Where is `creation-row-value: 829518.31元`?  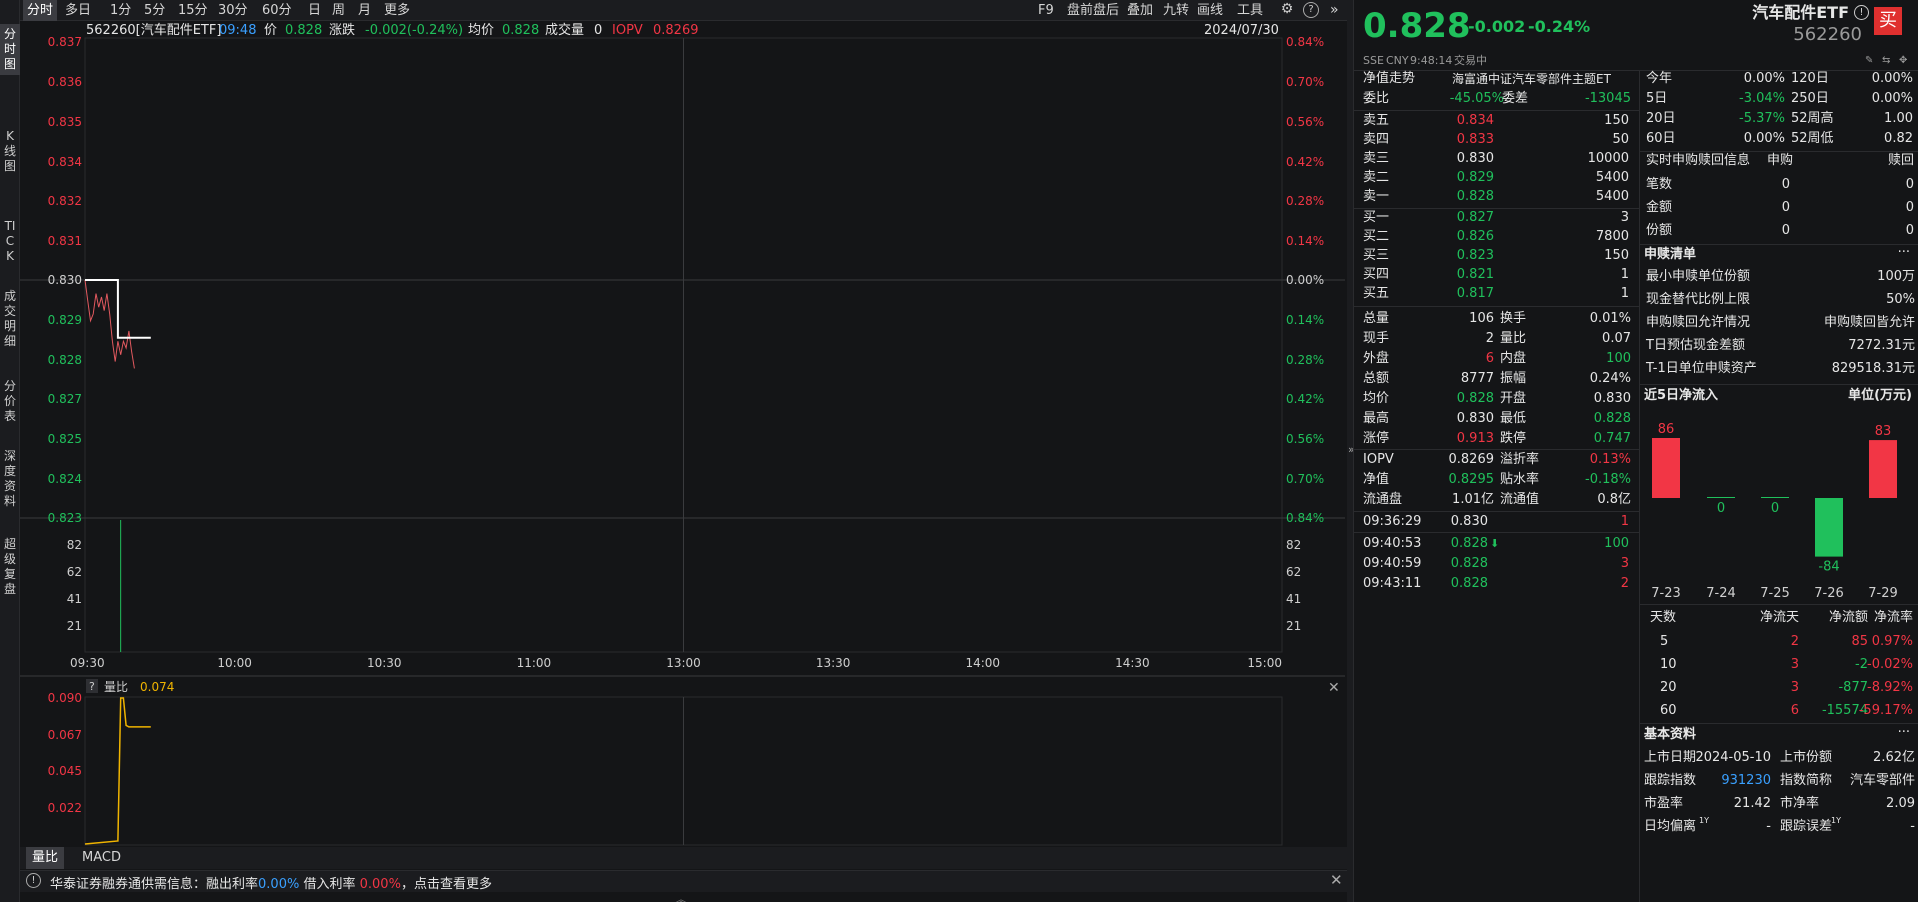 creation-row-value: 829518.31元 is located at coordinates (1873, 368).